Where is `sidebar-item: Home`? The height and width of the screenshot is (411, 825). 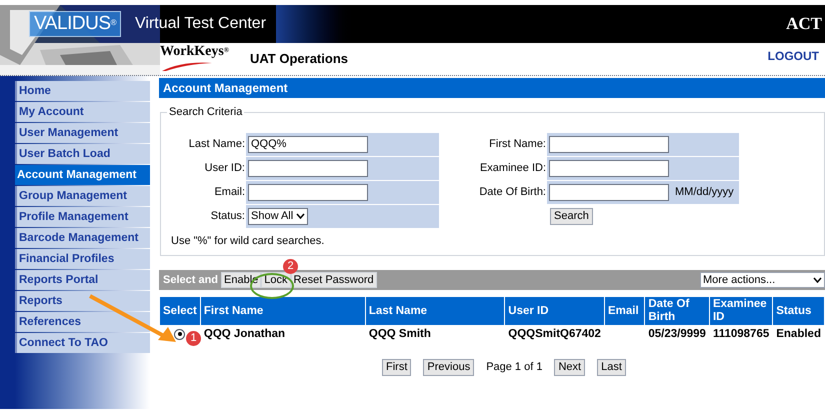 sidebar-item: Home is located at coordinates (82, 91).